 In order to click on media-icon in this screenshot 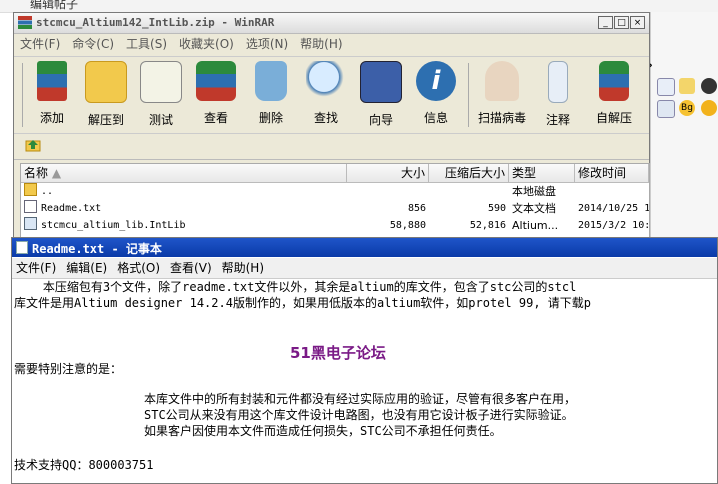, I will do `click(709, 86)`.